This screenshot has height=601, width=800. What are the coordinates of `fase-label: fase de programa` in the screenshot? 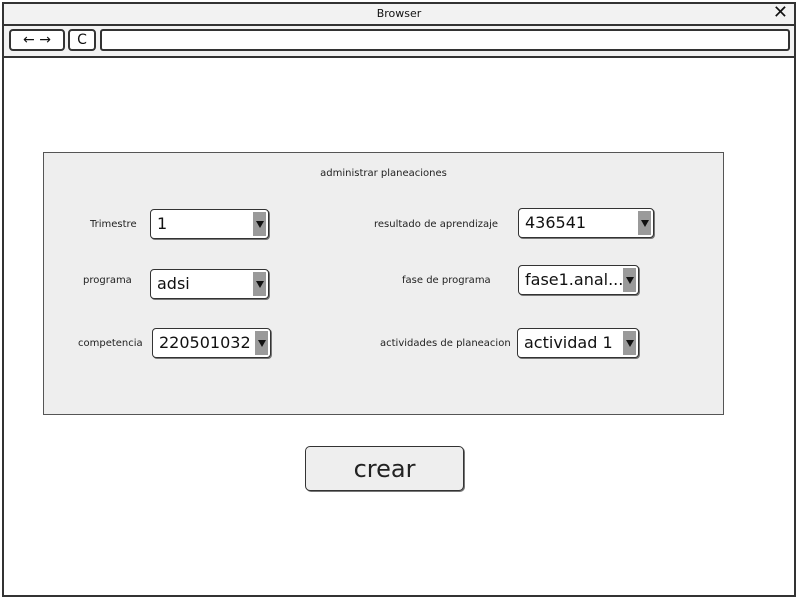 It's located at (446, 280).